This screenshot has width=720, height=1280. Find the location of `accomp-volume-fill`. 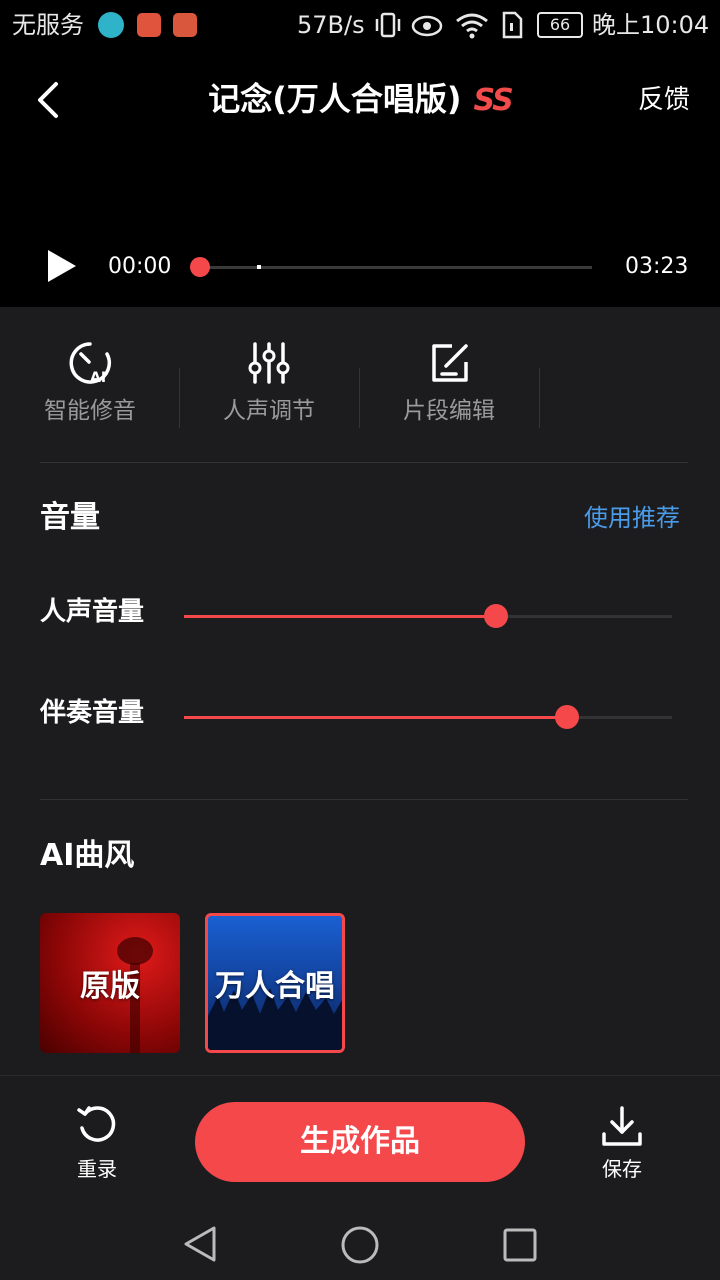

accomp-volume-fill is located at coordinates (376, 717).